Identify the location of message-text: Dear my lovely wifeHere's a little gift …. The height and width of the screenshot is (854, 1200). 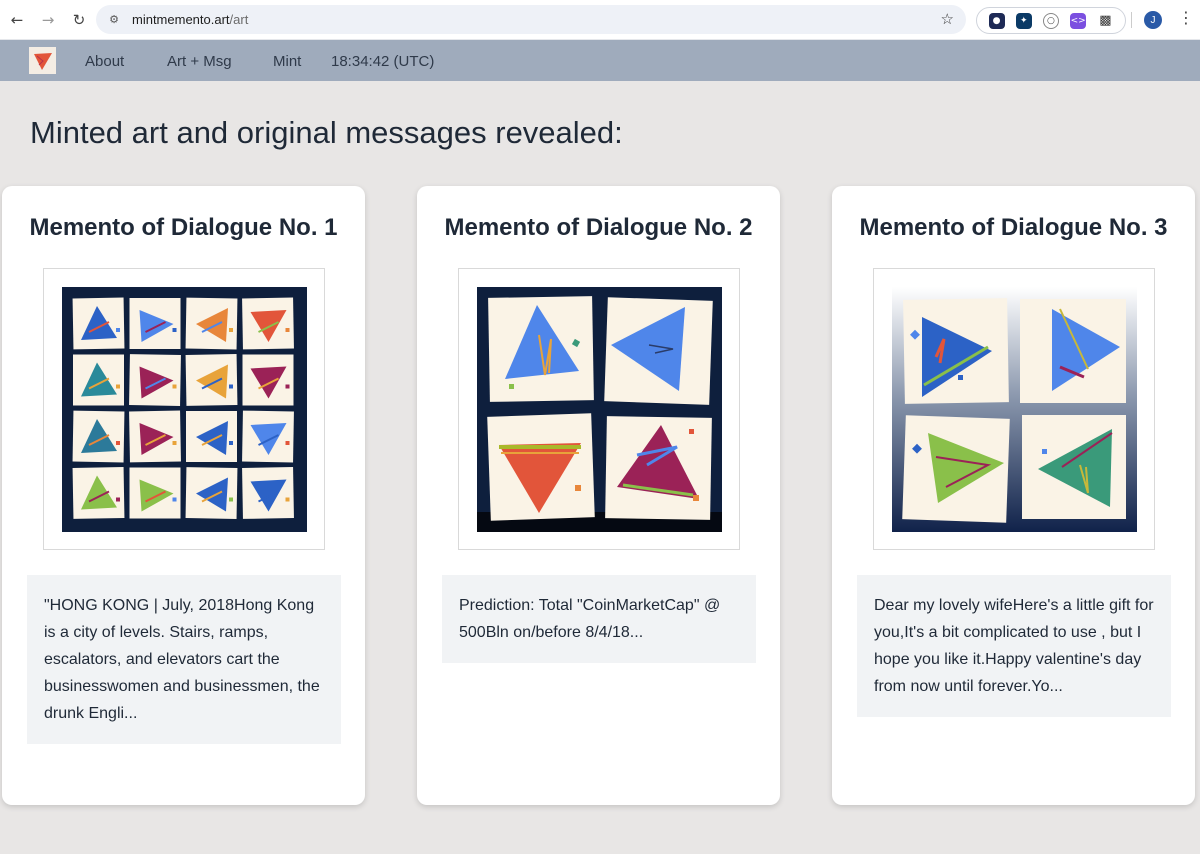
(1014, 646).